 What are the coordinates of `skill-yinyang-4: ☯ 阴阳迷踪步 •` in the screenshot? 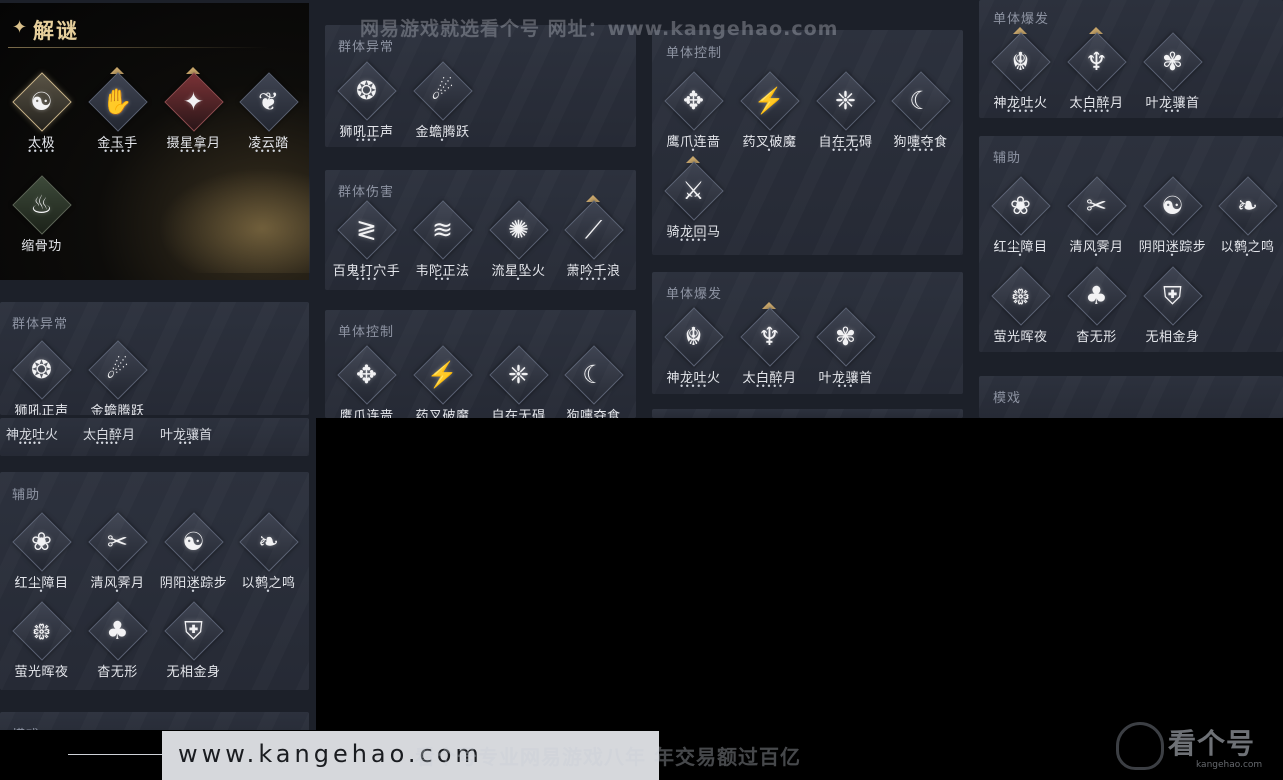 It's located at (1168, 219).